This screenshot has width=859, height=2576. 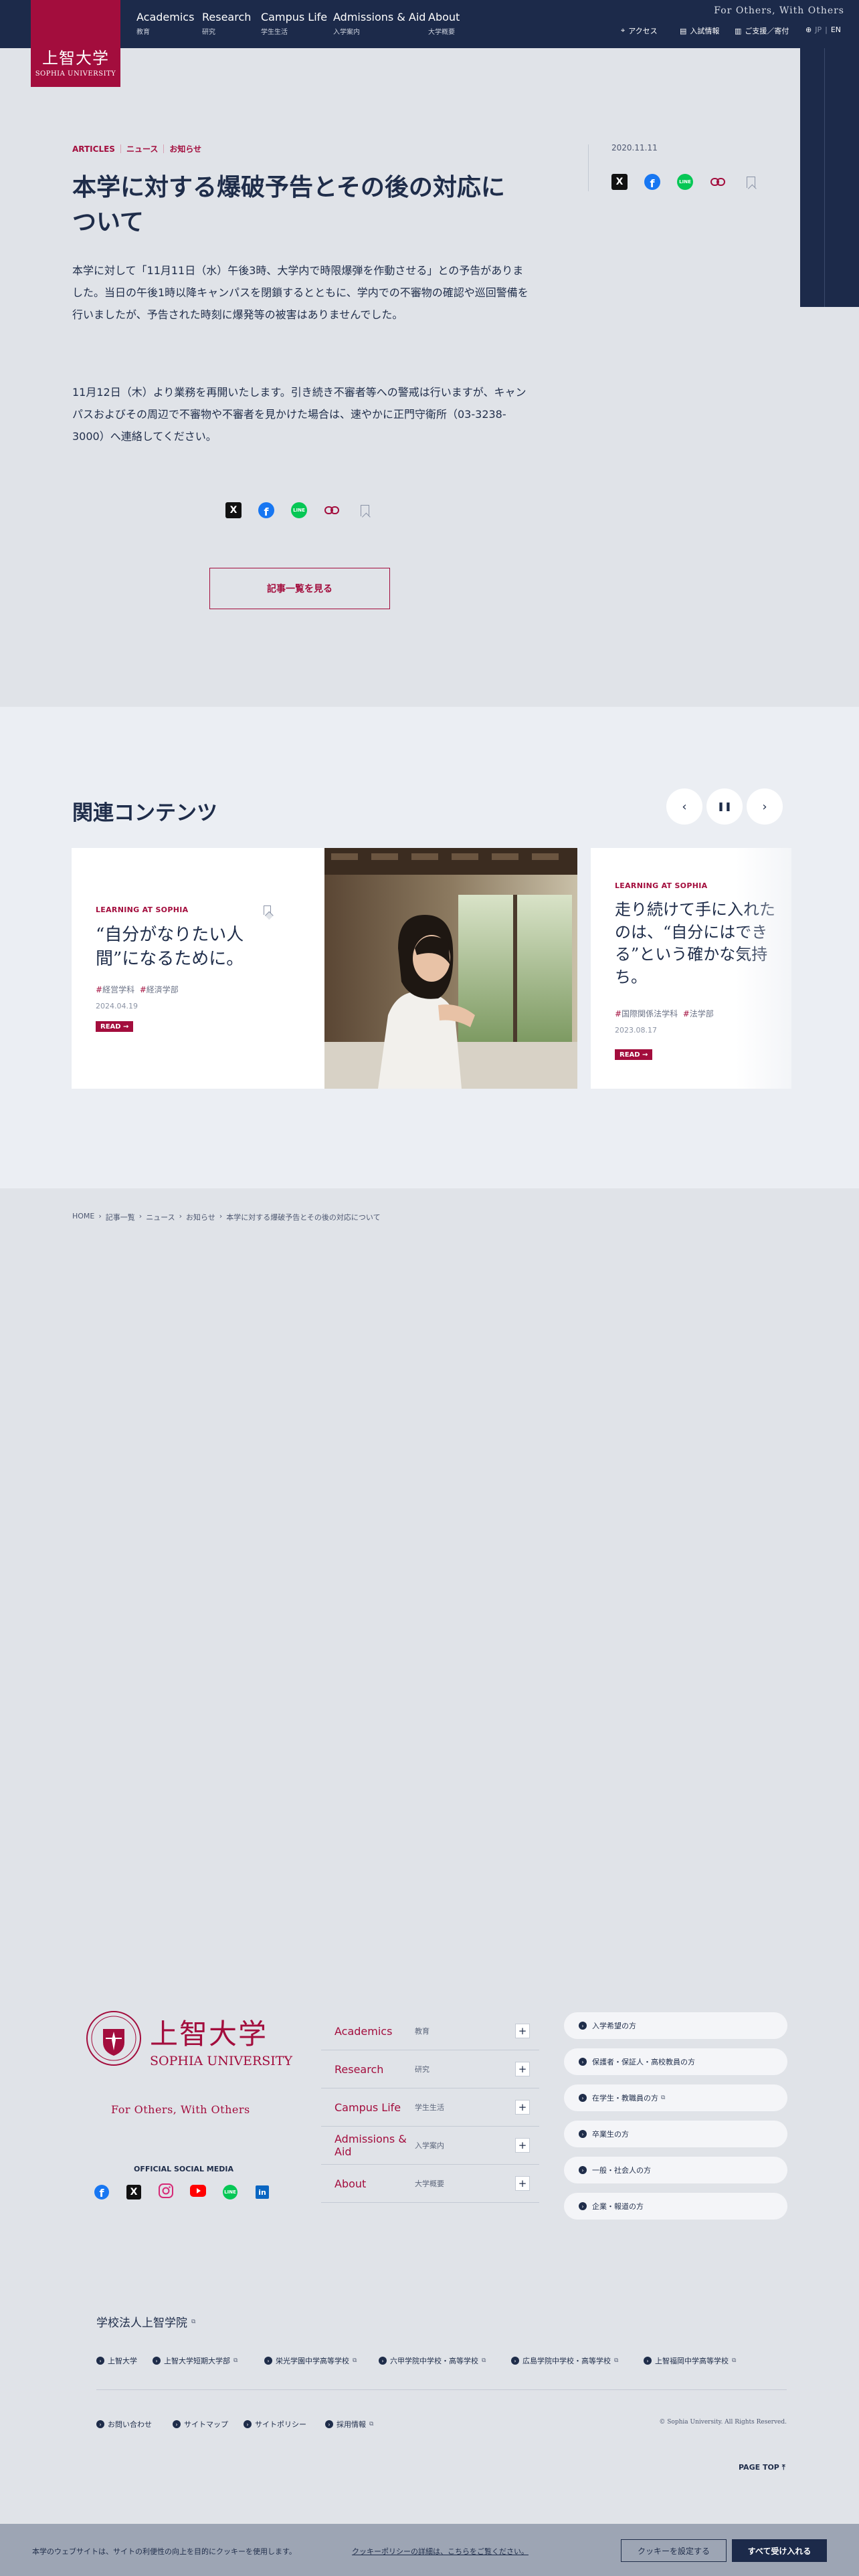 What do you see at coordinates (818, 30) in the screenshot?
I see `lang-ja: JP` at bounding box center [818, 30].